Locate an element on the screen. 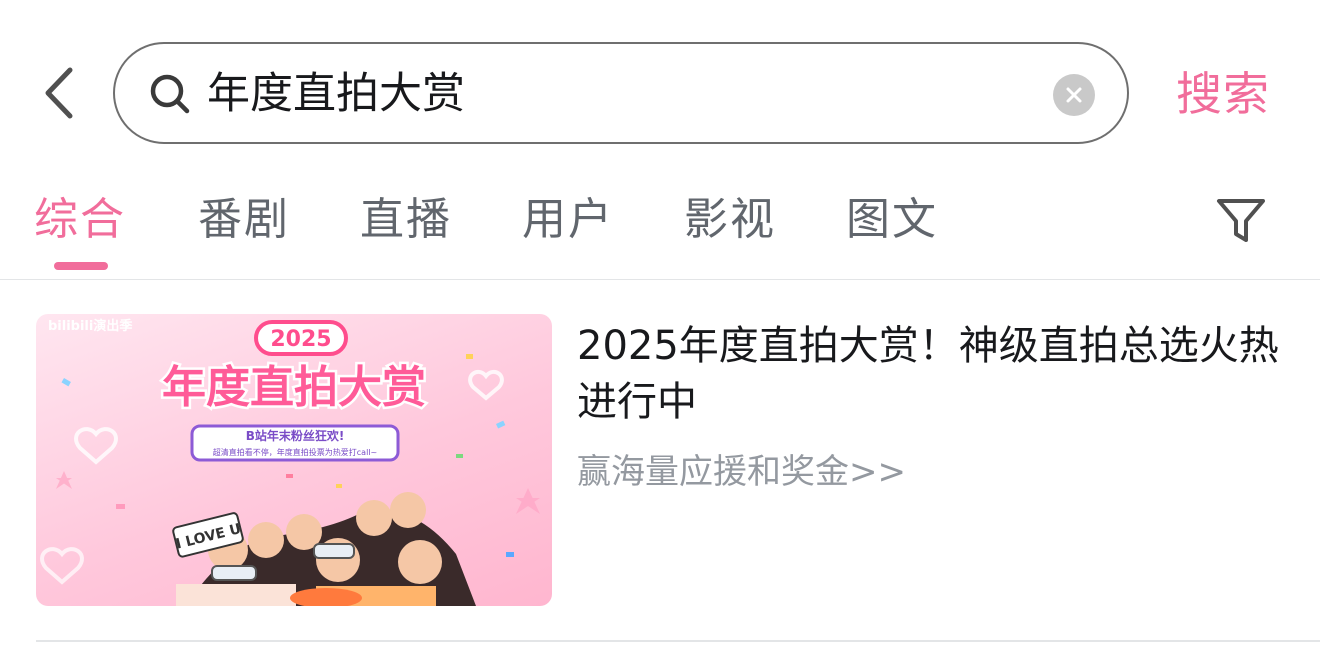  cheering-crowd-illustration is located at coordinates (326, 549).